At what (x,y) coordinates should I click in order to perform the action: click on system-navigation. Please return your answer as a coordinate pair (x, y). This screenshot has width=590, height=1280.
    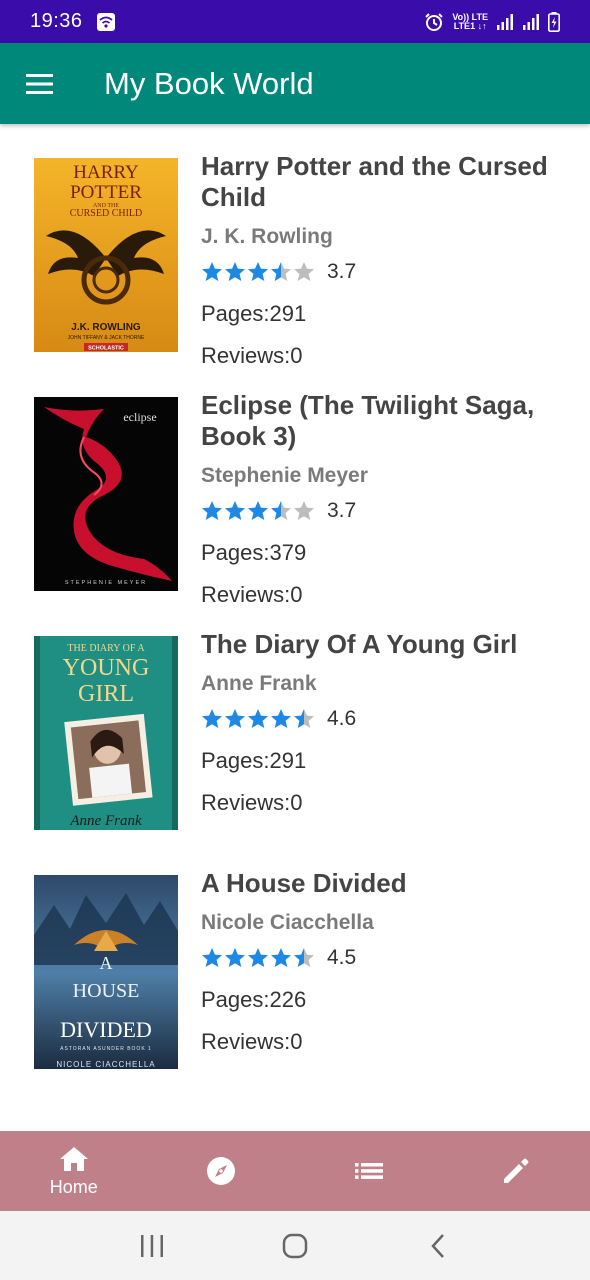
    Looking at the image, I should click on (295, 1245).